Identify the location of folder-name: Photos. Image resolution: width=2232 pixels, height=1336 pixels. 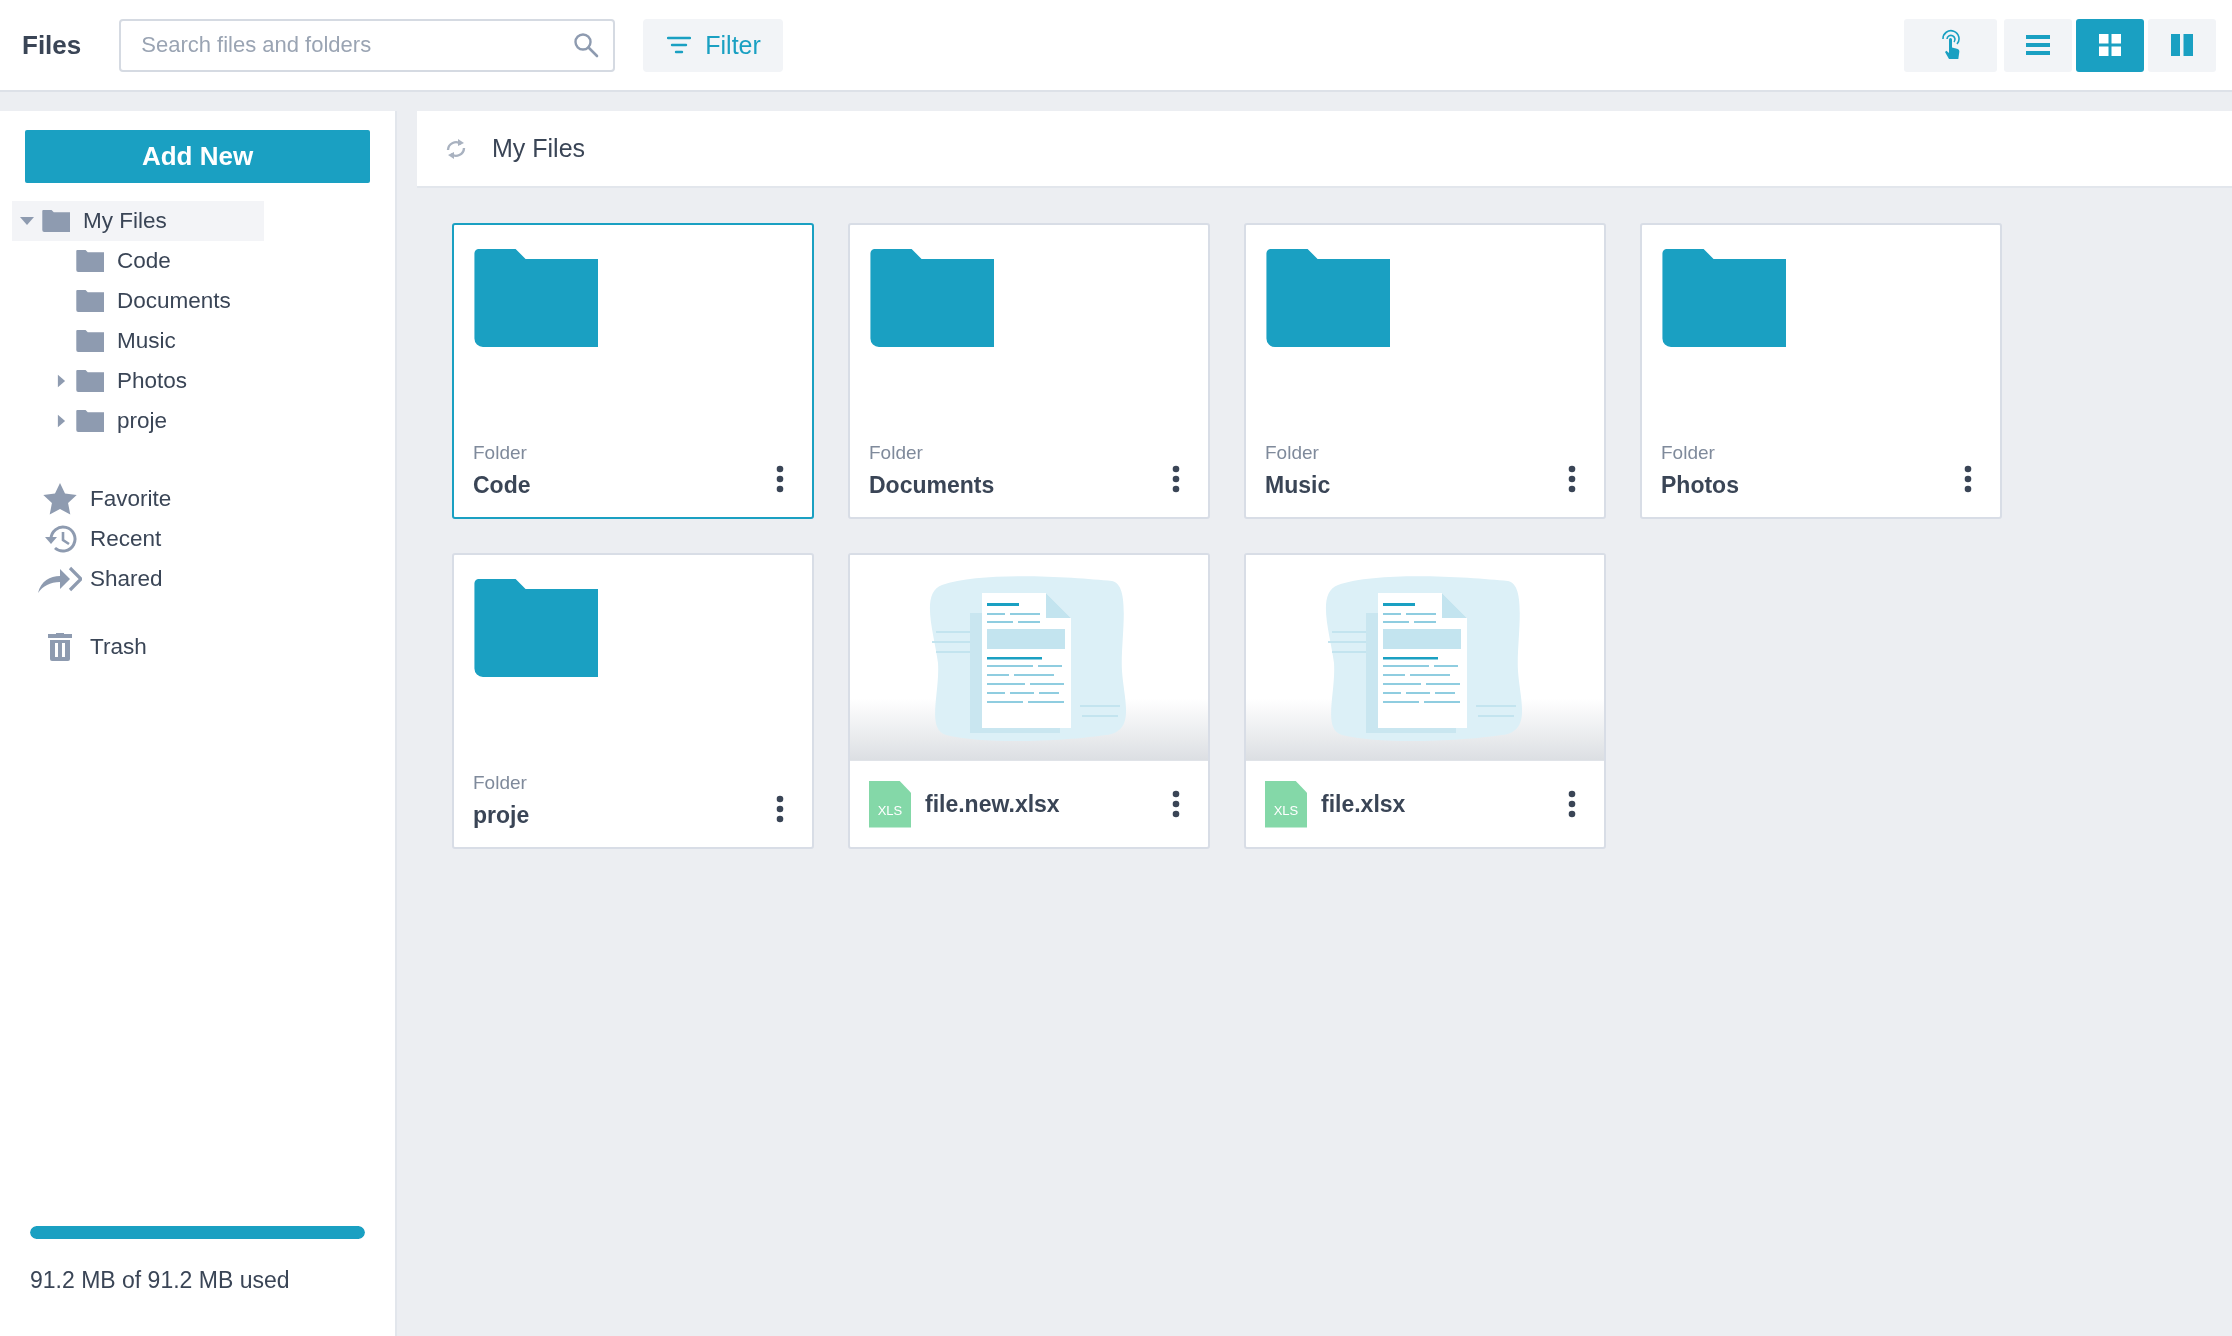
(1700, 485).